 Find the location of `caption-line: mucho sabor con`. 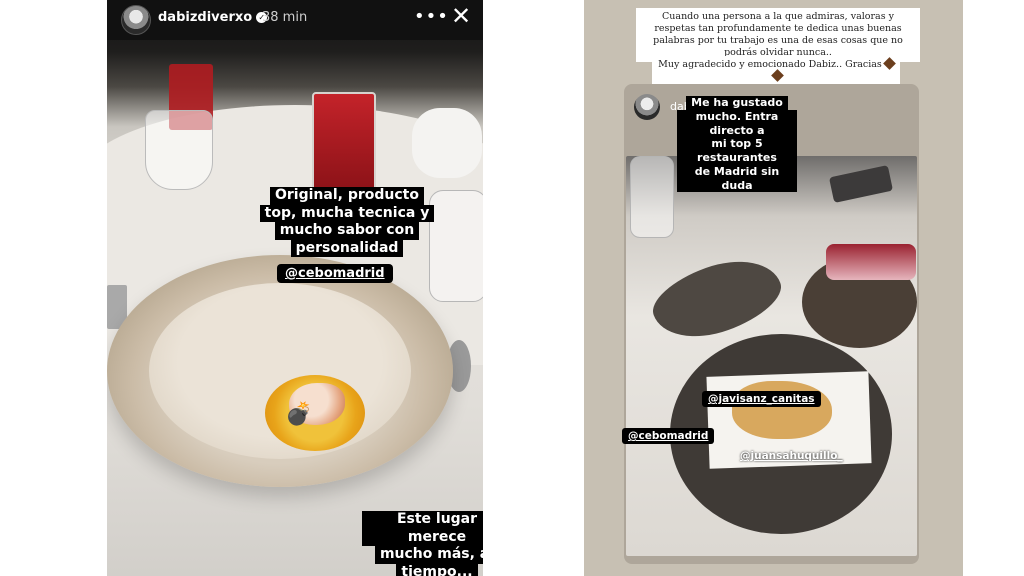

caption-line: mucho sabor con is located at coordinates (347, 231).